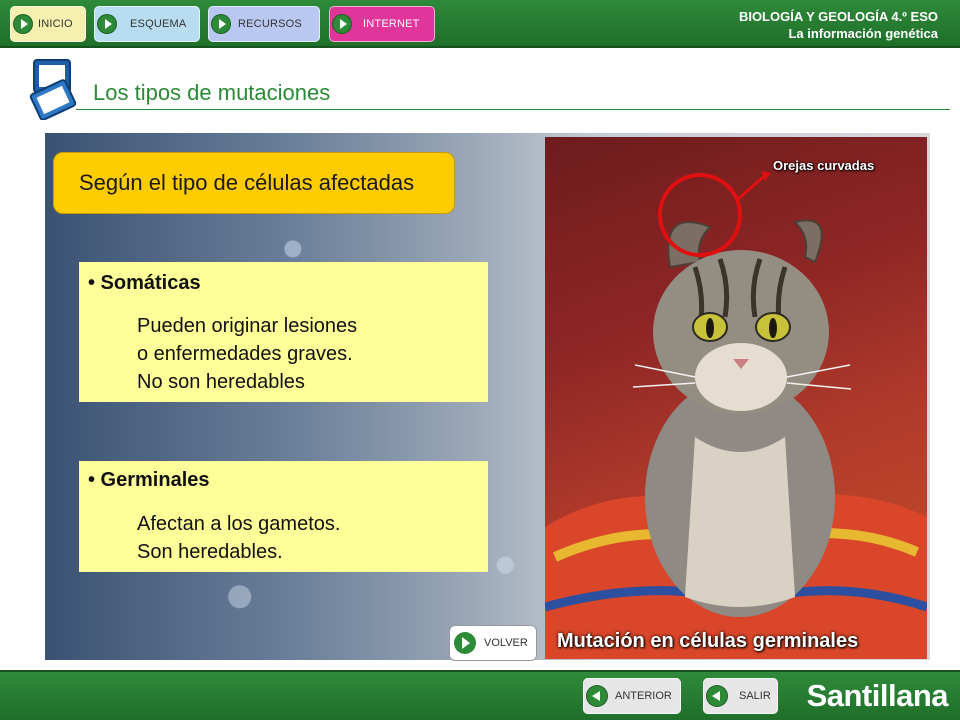 The width and height of the screenshot is (960, 720). Describe the element at coordinates (643, 696) in the screenshot. I see `anterior-label: ANTERIOR` at that location.